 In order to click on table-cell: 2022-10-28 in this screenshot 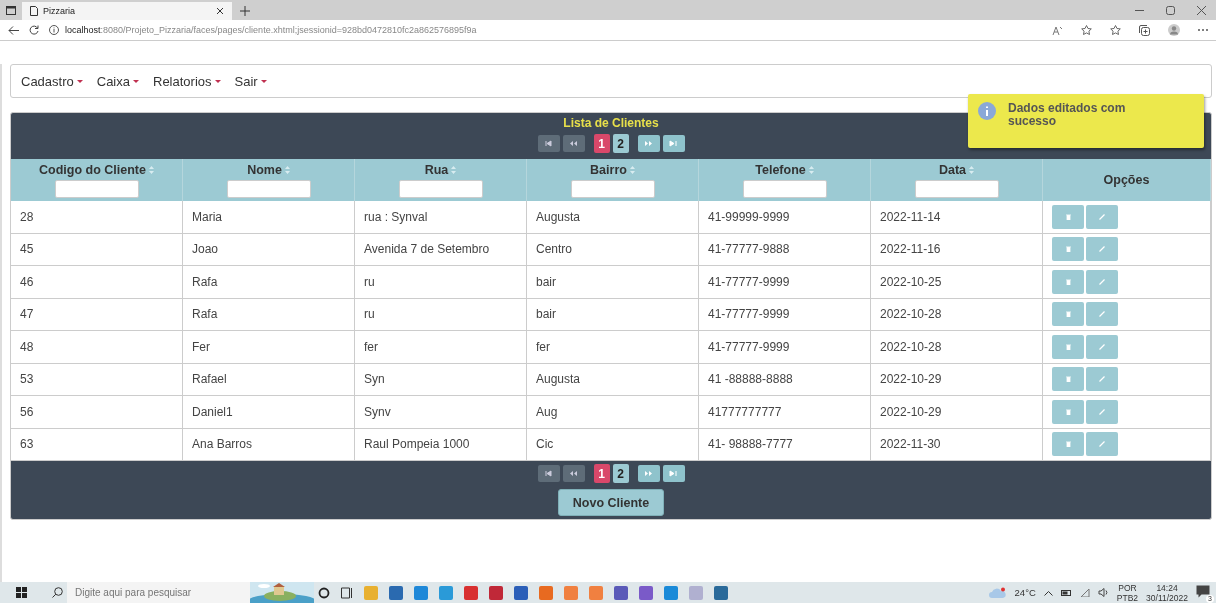, I will do `click(957, 314)`.